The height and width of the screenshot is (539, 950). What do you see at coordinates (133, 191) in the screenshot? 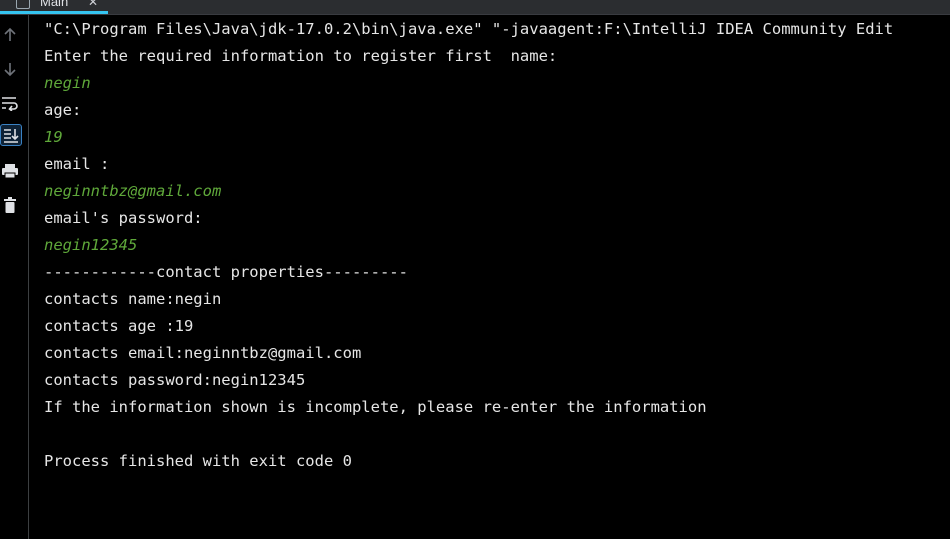
I see `console-user-input-line: neginntbz@gmail.com` at bounding box center [133, 191].